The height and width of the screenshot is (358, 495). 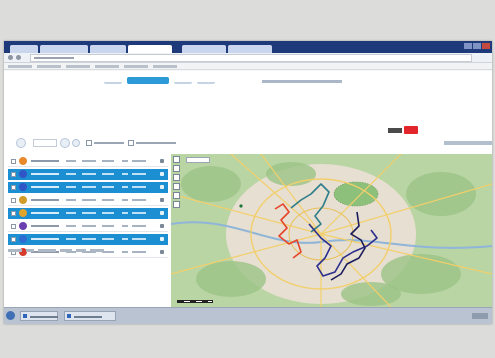 I want to click on layers-icon, so click(x=176, y=186).